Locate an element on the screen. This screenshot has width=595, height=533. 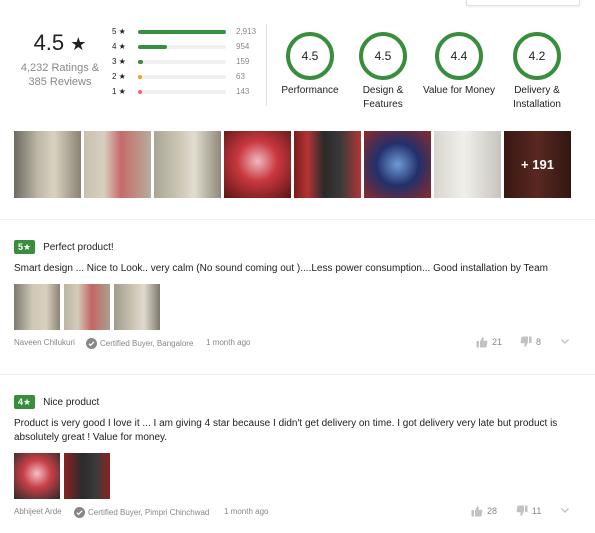
rating-bar-row: 3 ★ 159 is located at coordinates (187, 61).